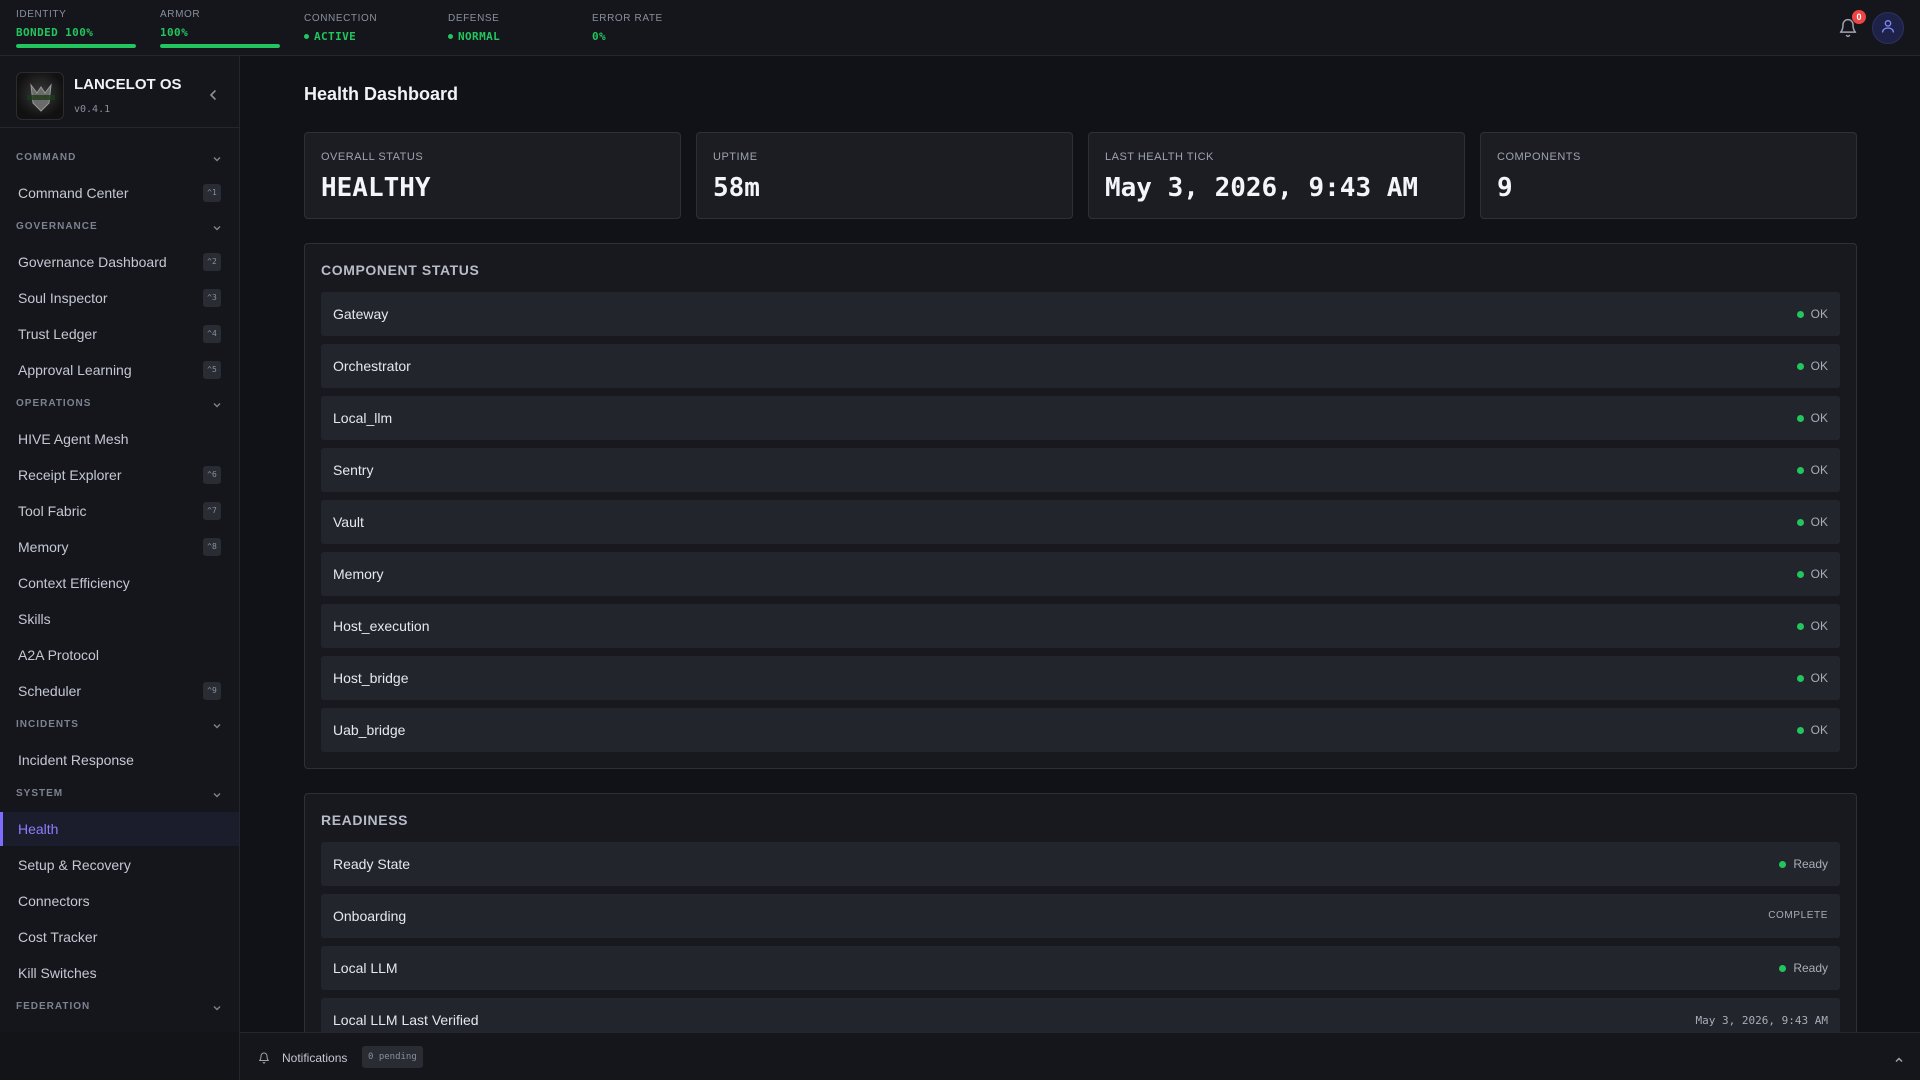  I want to click on sidebar-item-tool-fabric: Tool Fabric ^7, so click(119, 511).